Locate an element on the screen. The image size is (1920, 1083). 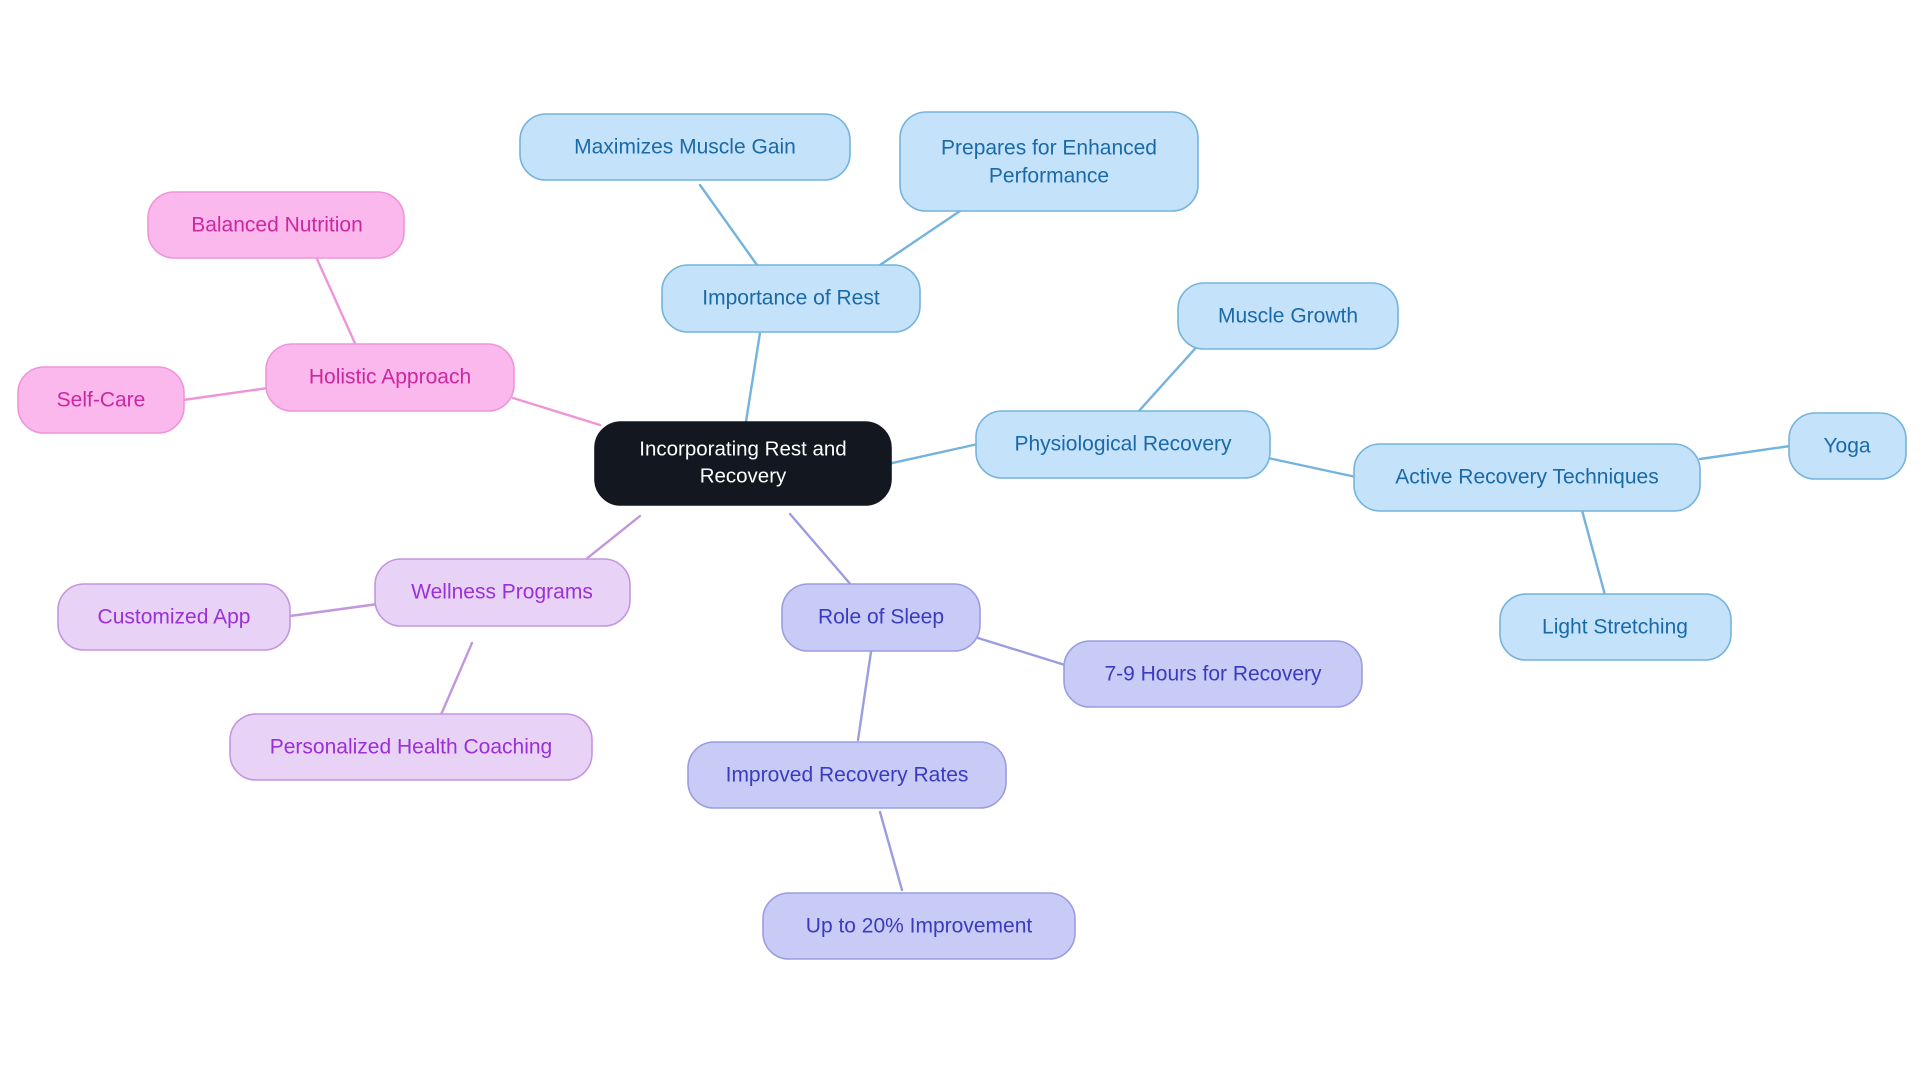
node-prepares-performance-label-line2: Performance is located at coordinates (1049, 176).